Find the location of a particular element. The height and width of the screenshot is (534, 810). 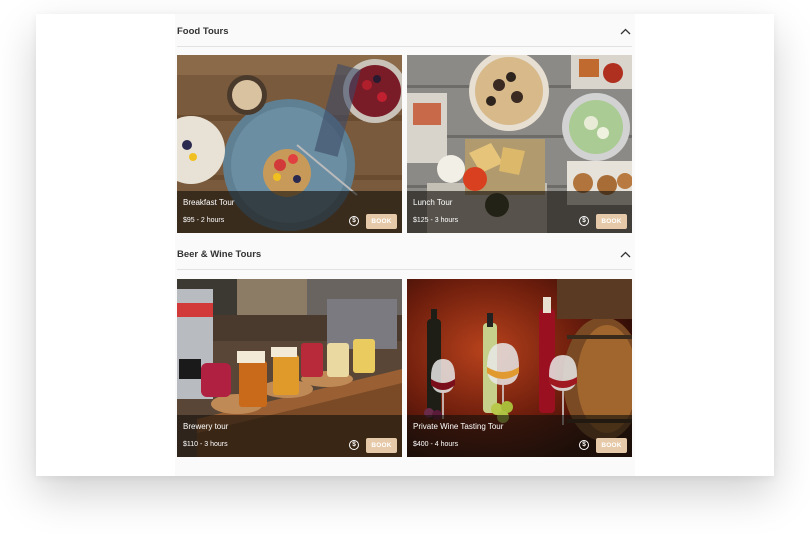

section-title: Beer & Wine Tours is located at coordinates (219, 254).